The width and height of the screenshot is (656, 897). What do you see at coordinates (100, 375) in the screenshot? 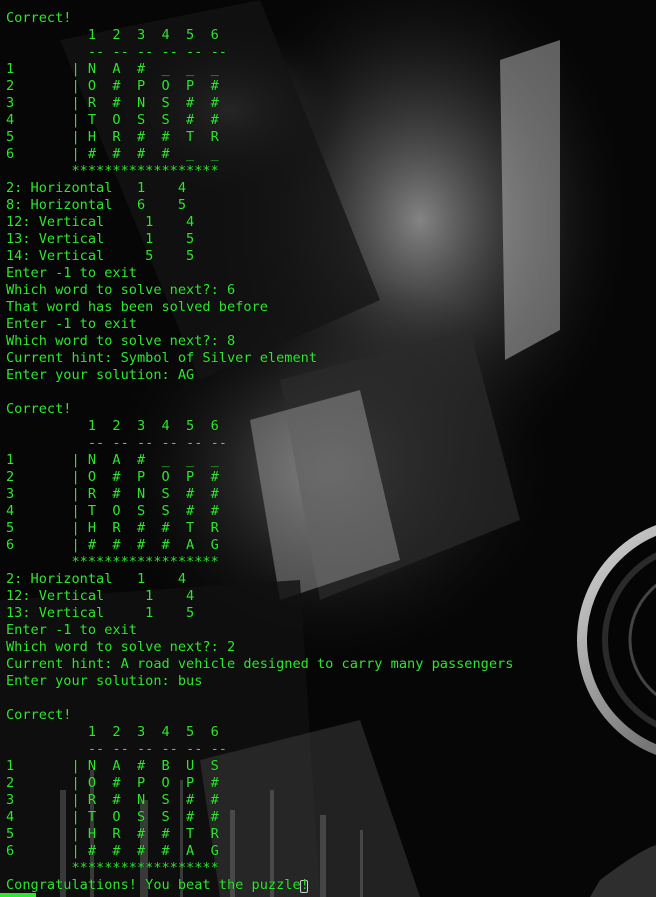
I see `terminal-line: Enter your solution: AG` at bounding box center [100, 375].